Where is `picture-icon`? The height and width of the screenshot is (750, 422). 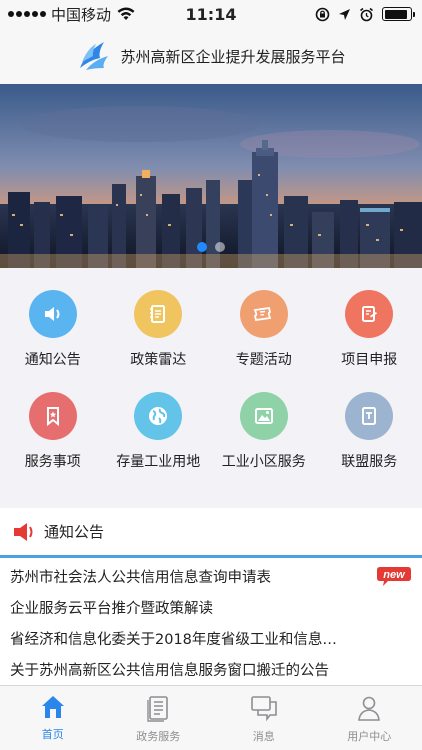
picture-icon is located at coordinates (263, 416).